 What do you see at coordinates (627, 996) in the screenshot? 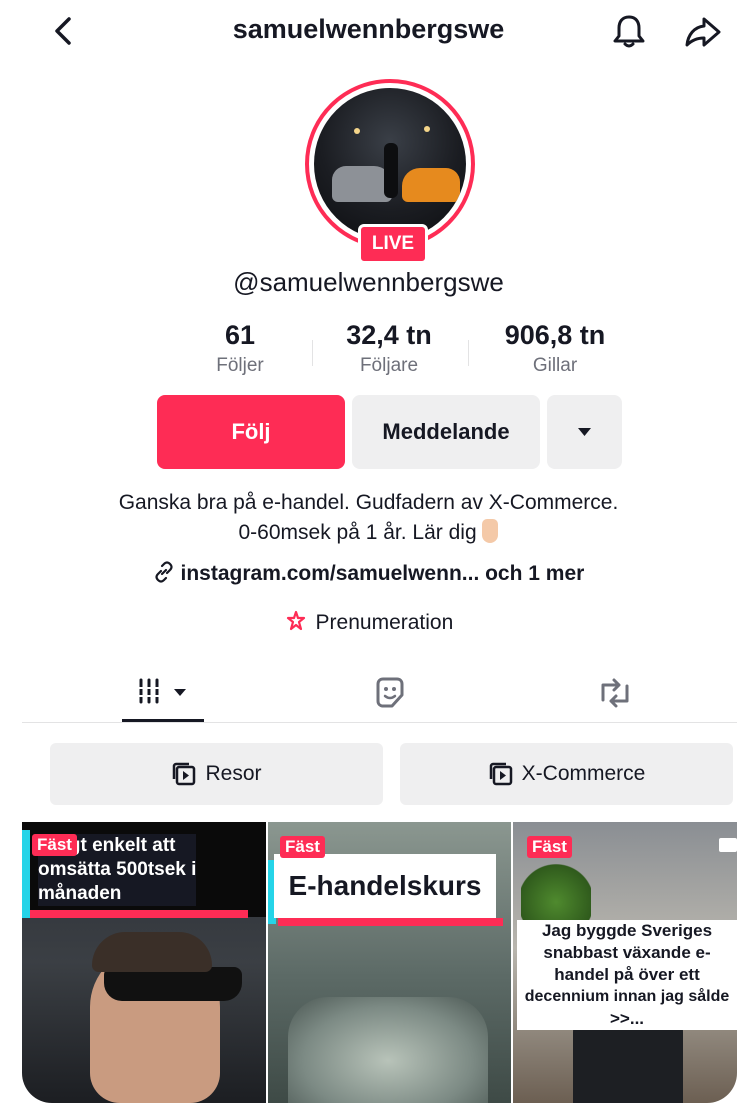
I see `caption-line: decennium innan jag sålde` at bounding box center [627, 996].